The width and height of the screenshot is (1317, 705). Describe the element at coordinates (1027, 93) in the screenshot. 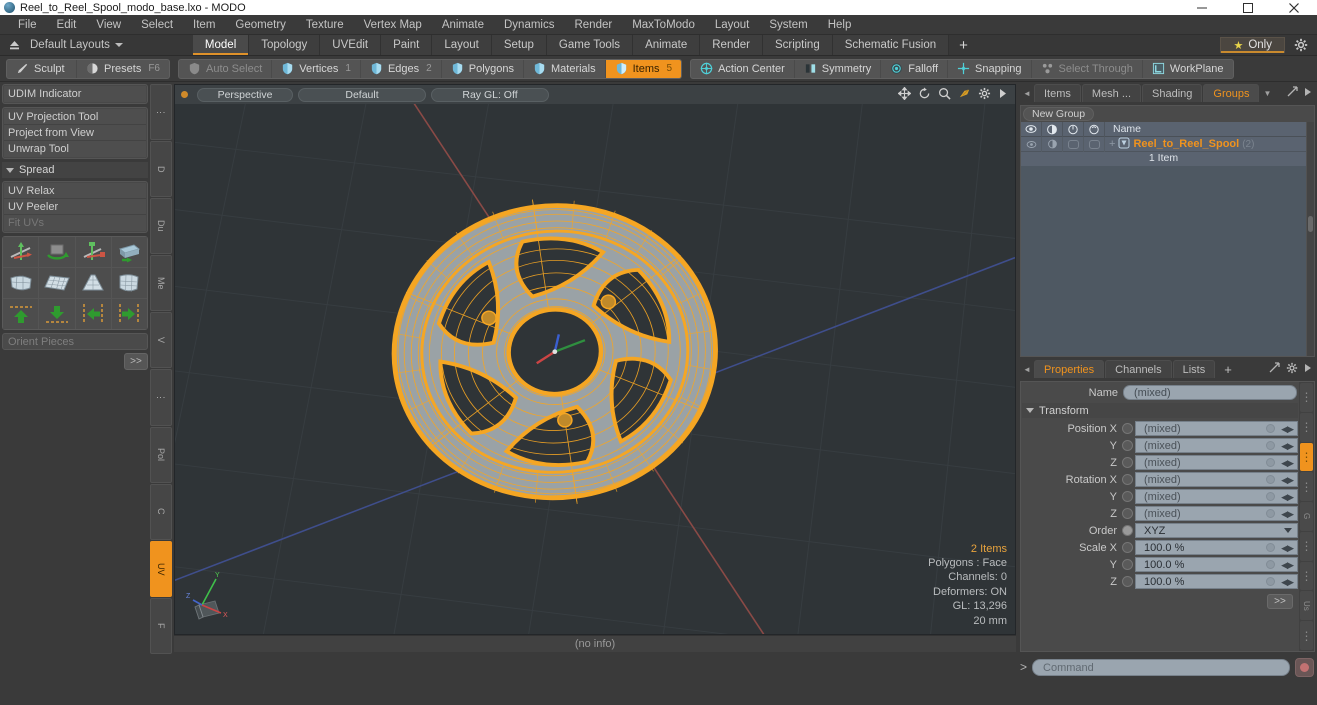

I see `panel-left-arrow-icon: ◄` at that location.